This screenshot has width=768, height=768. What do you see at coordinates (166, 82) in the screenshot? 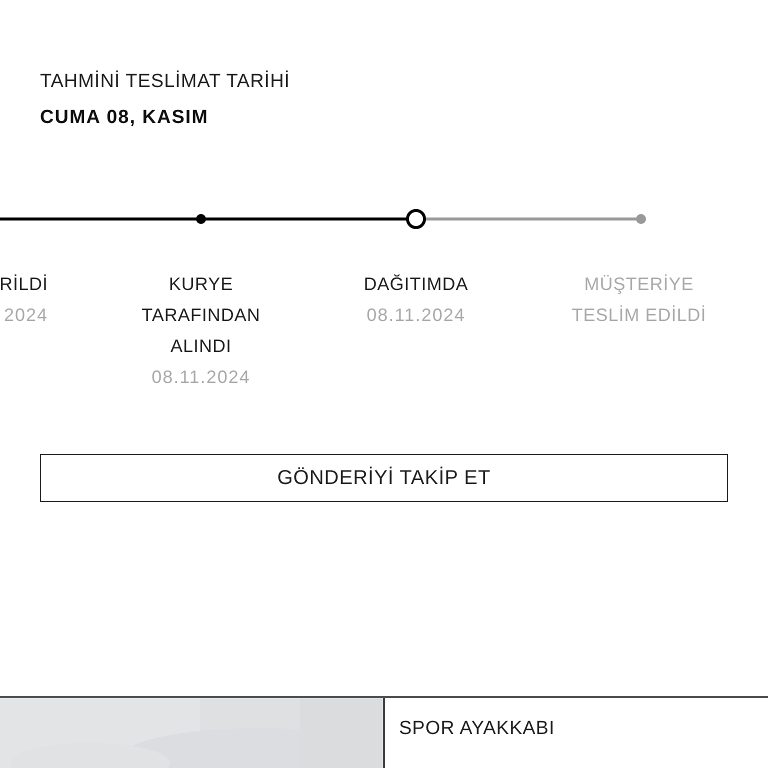
I see `estimate-label: TAHMİNİ TESLİMAT TARİHİ` at bounding box center [166, 82].